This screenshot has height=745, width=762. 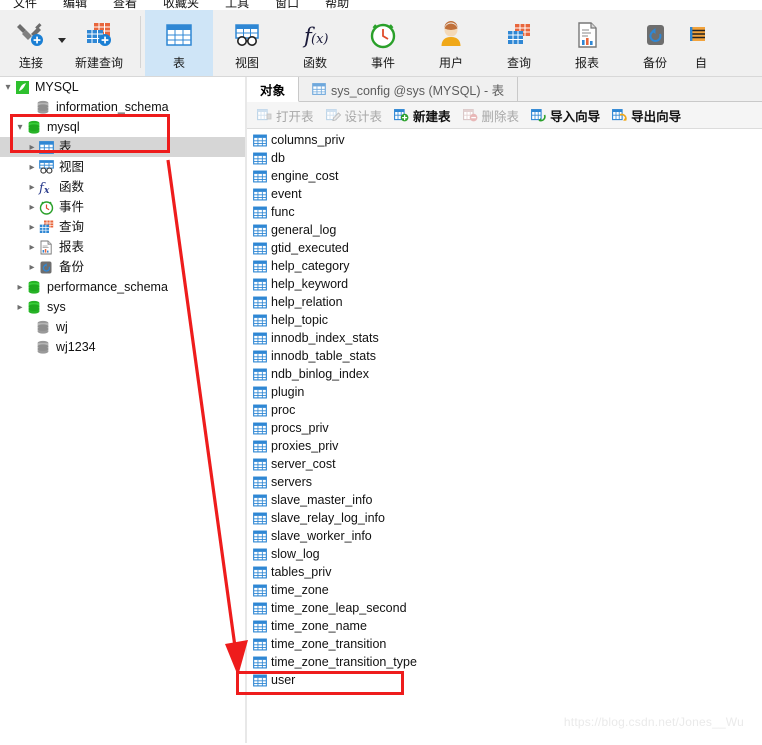 What do you see at coordinates (122, 267) in the screenshot?
I see `sidebar-item-backups: ▸ 备份` at bounding box center [122, 267].